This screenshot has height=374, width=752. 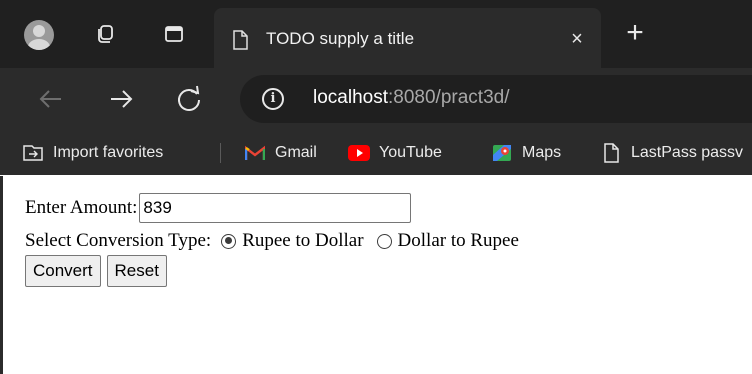 I want to click on url-path: :8080/pract3d/, so click(x=449, y=97).